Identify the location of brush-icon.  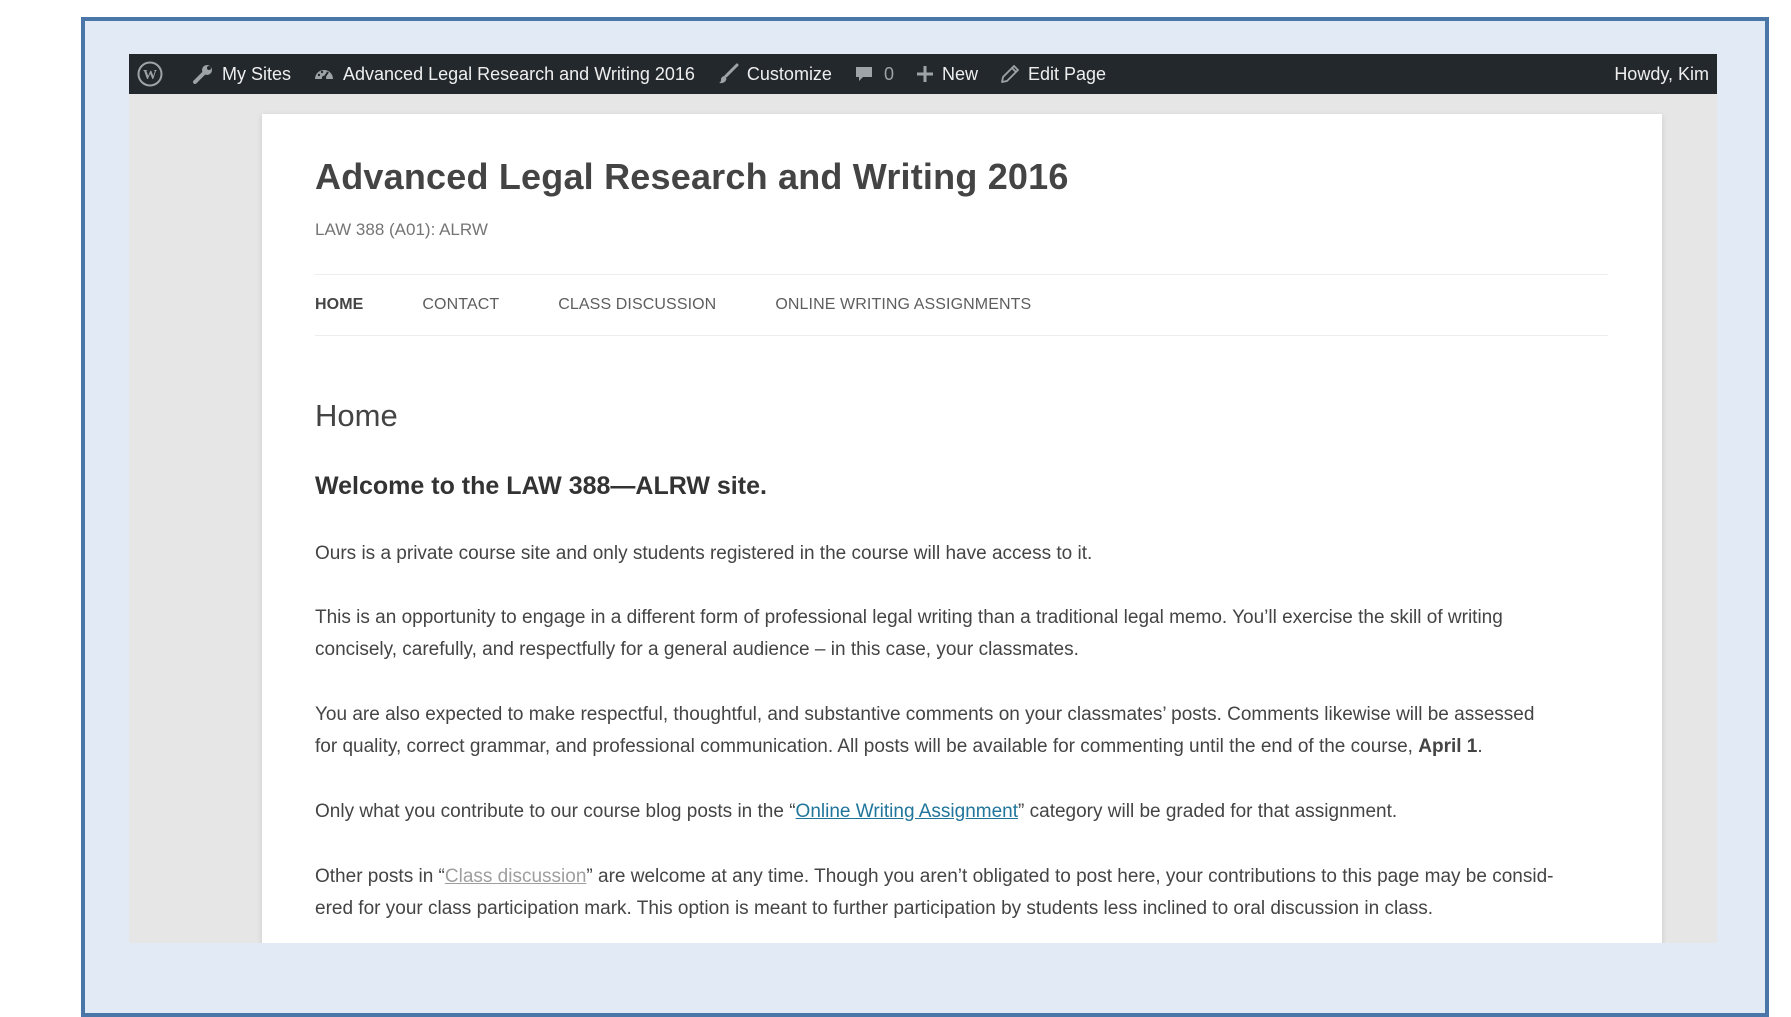
(728, 73).